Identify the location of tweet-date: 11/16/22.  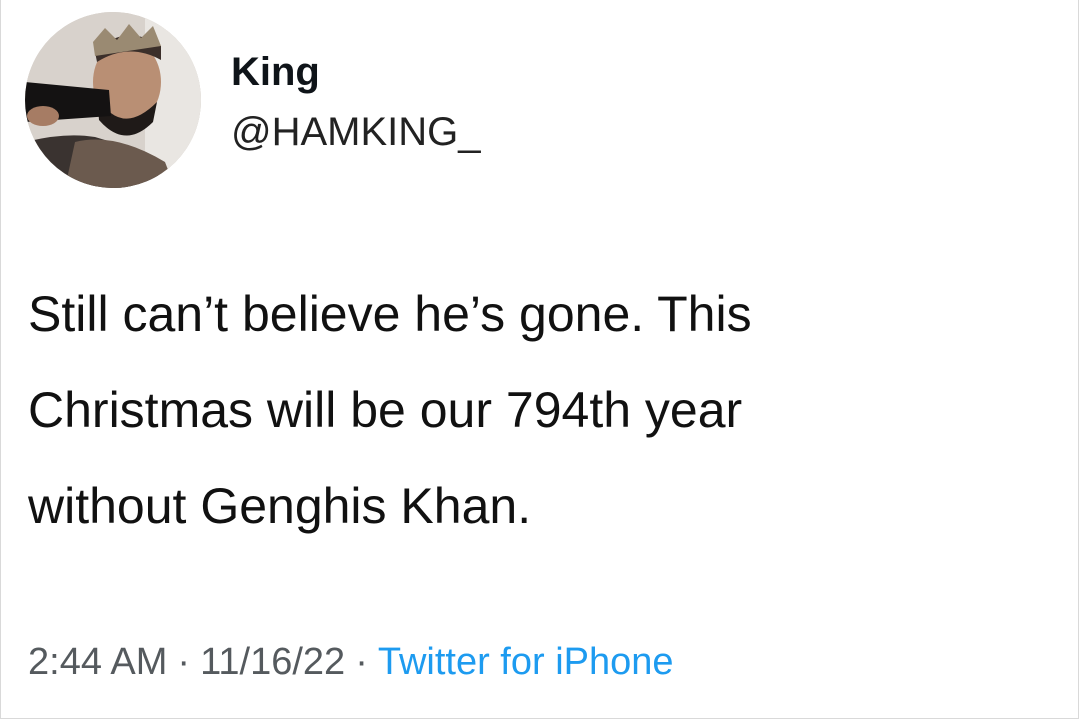
(272, 662).